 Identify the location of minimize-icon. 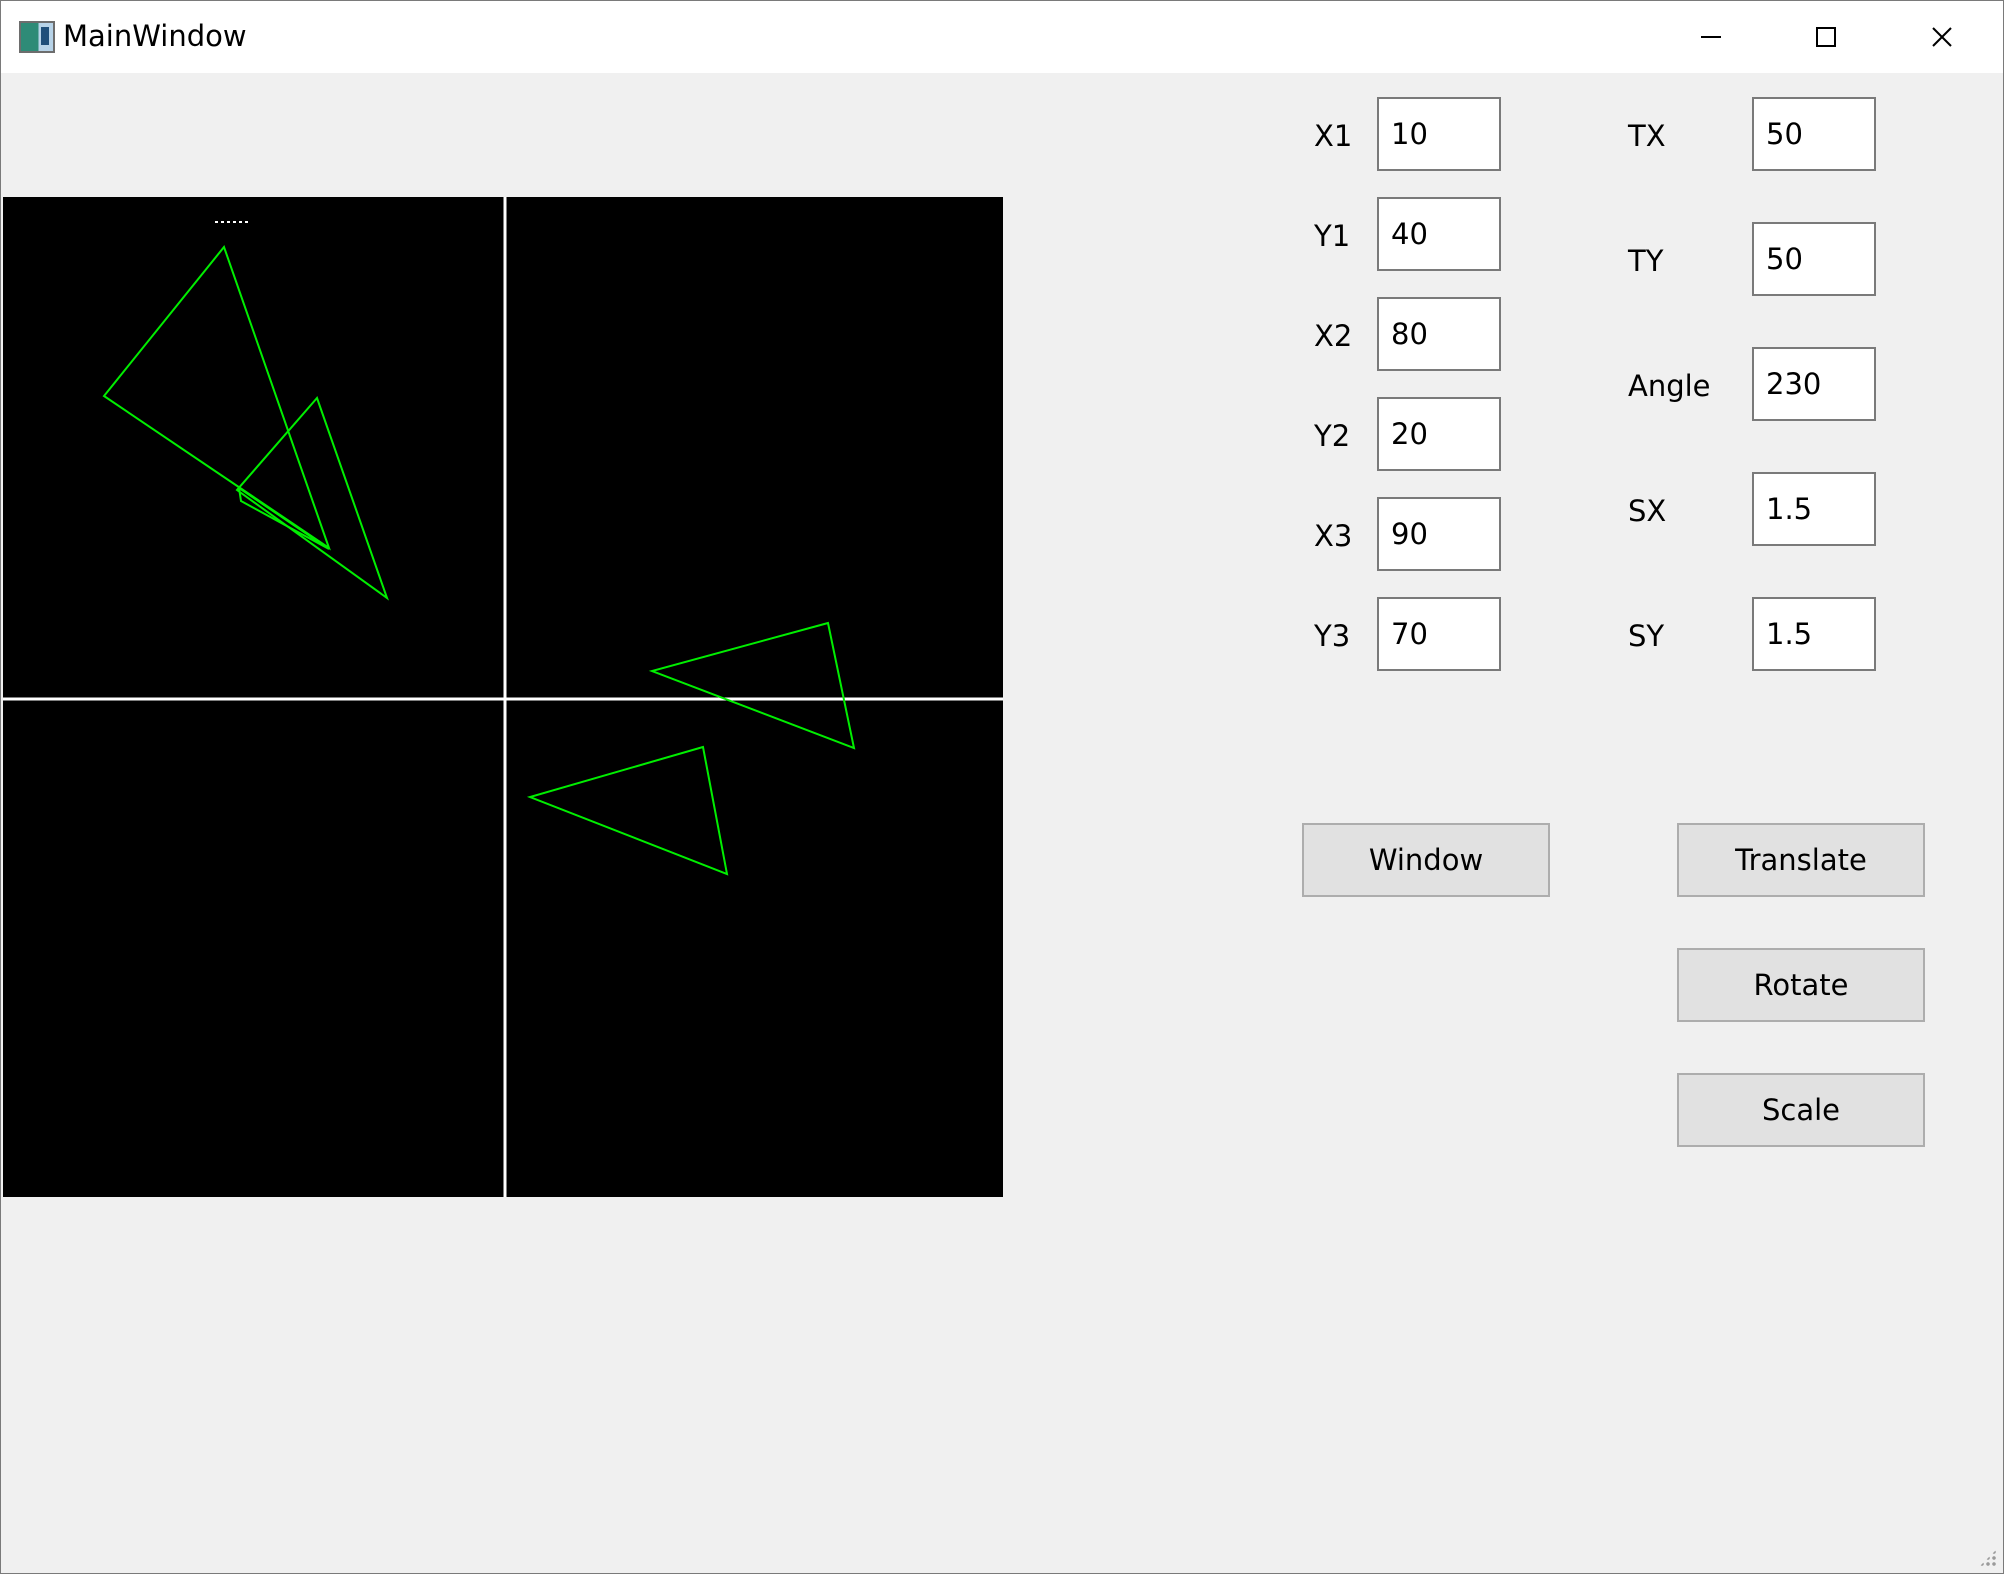
(1711, 37).